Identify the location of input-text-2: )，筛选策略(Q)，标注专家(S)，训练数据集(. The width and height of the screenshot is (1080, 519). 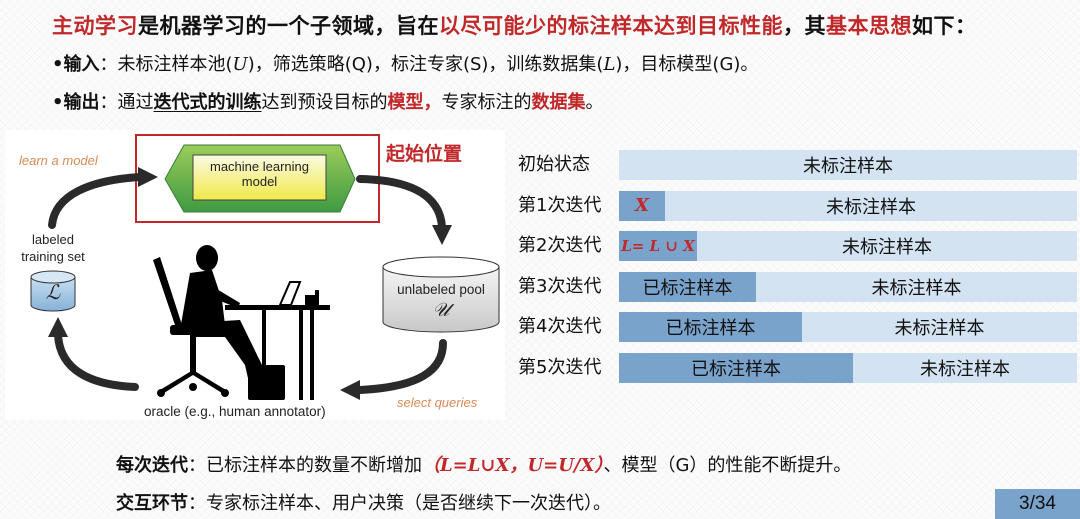
(425, 64).